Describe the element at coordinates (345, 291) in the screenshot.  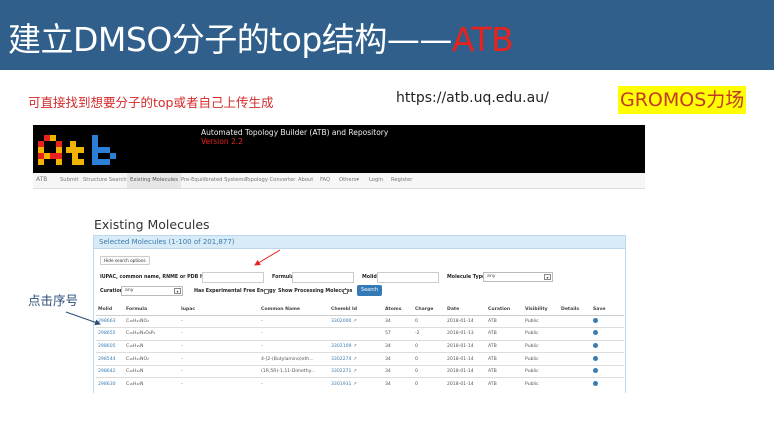
I see `processing-checkbox` at that location.